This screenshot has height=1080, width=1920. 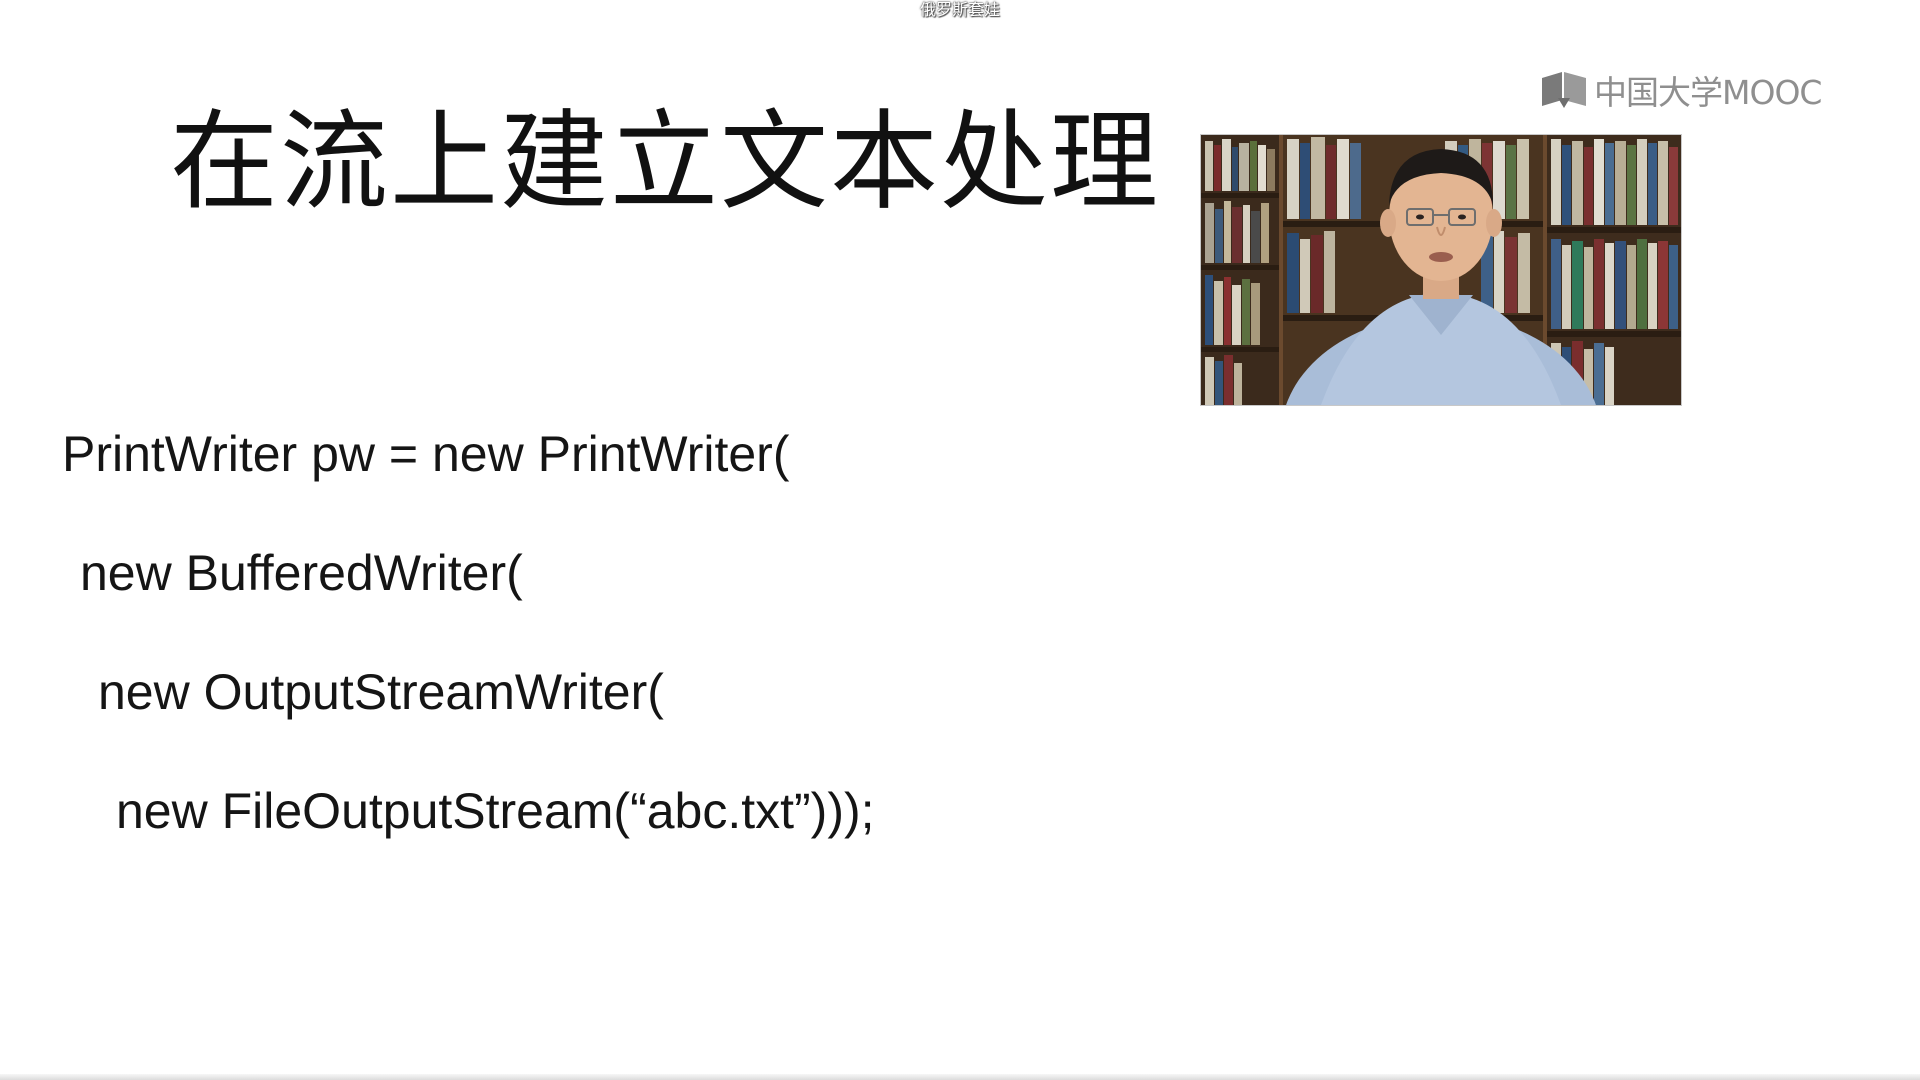 What do you see at coordinates (665, 162) in the screenshot?
I see `slide-title: 在流上建立文本处理` at bounding box center [665, 162].